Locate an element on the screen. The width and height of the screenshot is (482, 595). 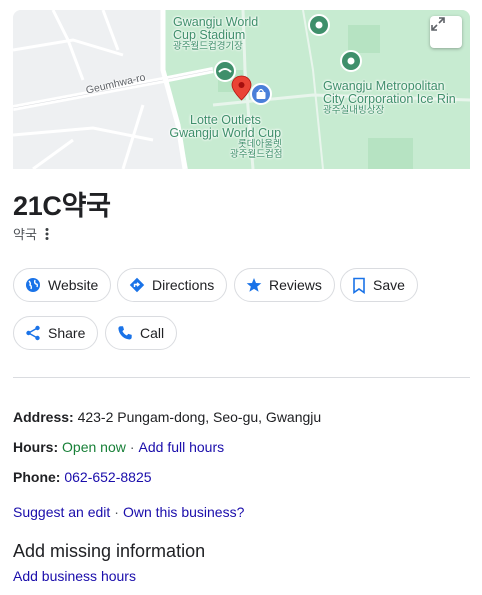
own-business-link: Own this business? is located at coordinates (183, 512).